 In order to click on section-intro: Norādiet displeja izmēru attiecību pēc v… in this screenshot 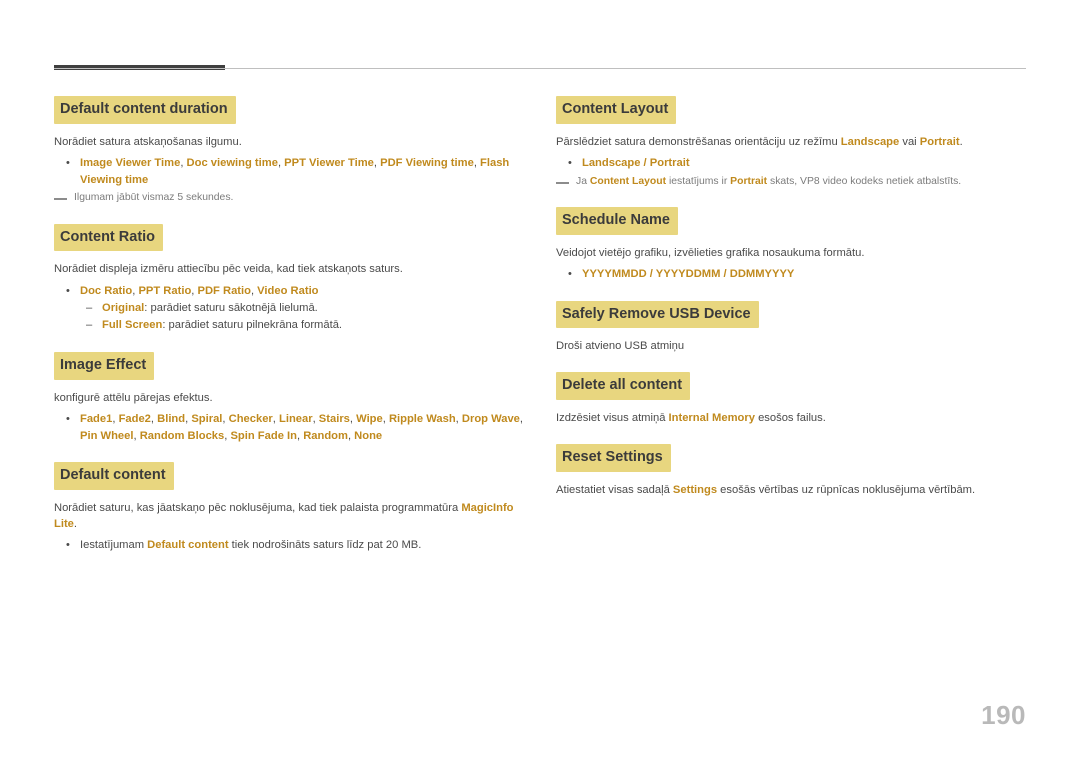, I will do `click(228, 269)`.